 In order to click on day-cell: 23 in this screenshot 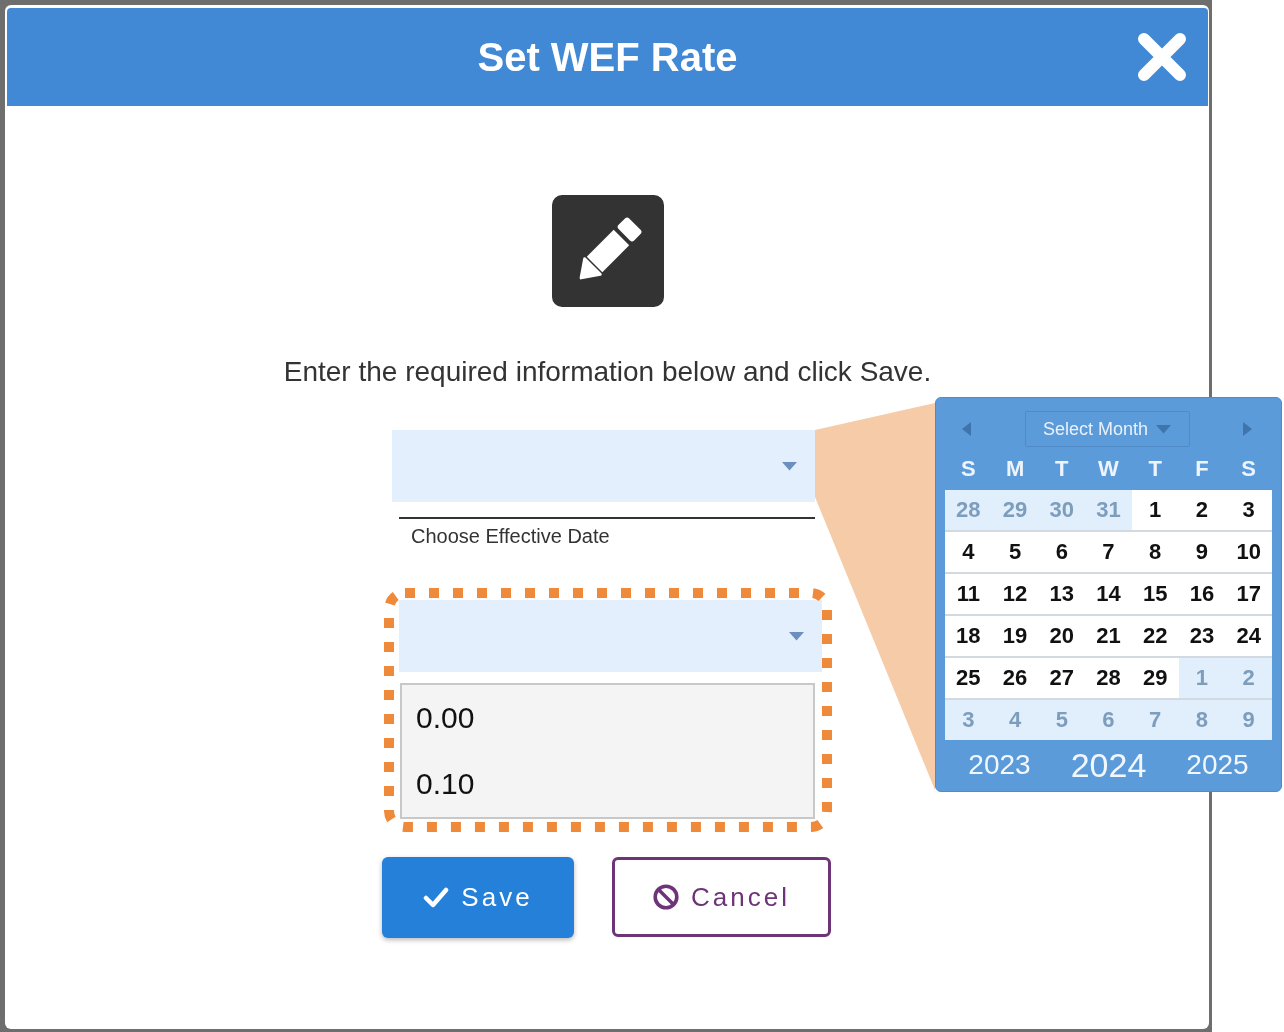, I will do `click(1202, 636)`.